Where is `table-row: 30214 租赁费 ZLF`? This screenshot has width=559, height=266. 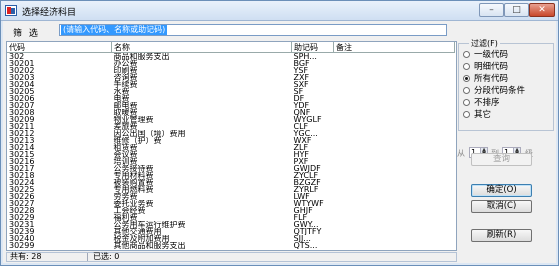
table-row: 30214 租赁费 ZLF is located at coordinates (231, 147).